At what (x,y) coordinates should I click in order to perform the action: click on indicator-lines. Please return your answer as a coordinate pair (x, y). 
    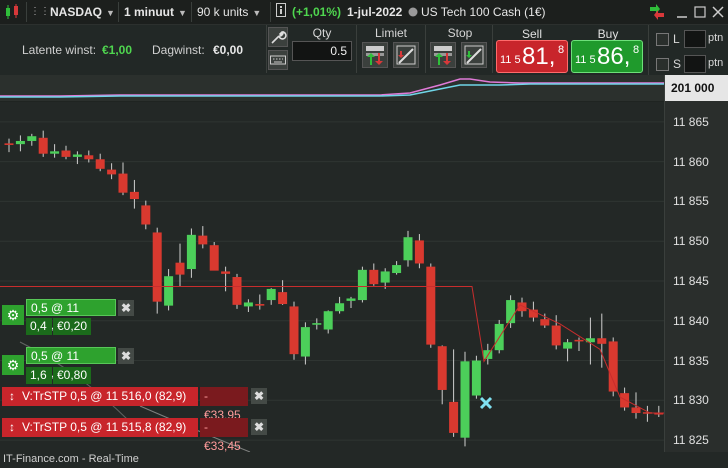
    Looking at the image, I should click on (332, 88).